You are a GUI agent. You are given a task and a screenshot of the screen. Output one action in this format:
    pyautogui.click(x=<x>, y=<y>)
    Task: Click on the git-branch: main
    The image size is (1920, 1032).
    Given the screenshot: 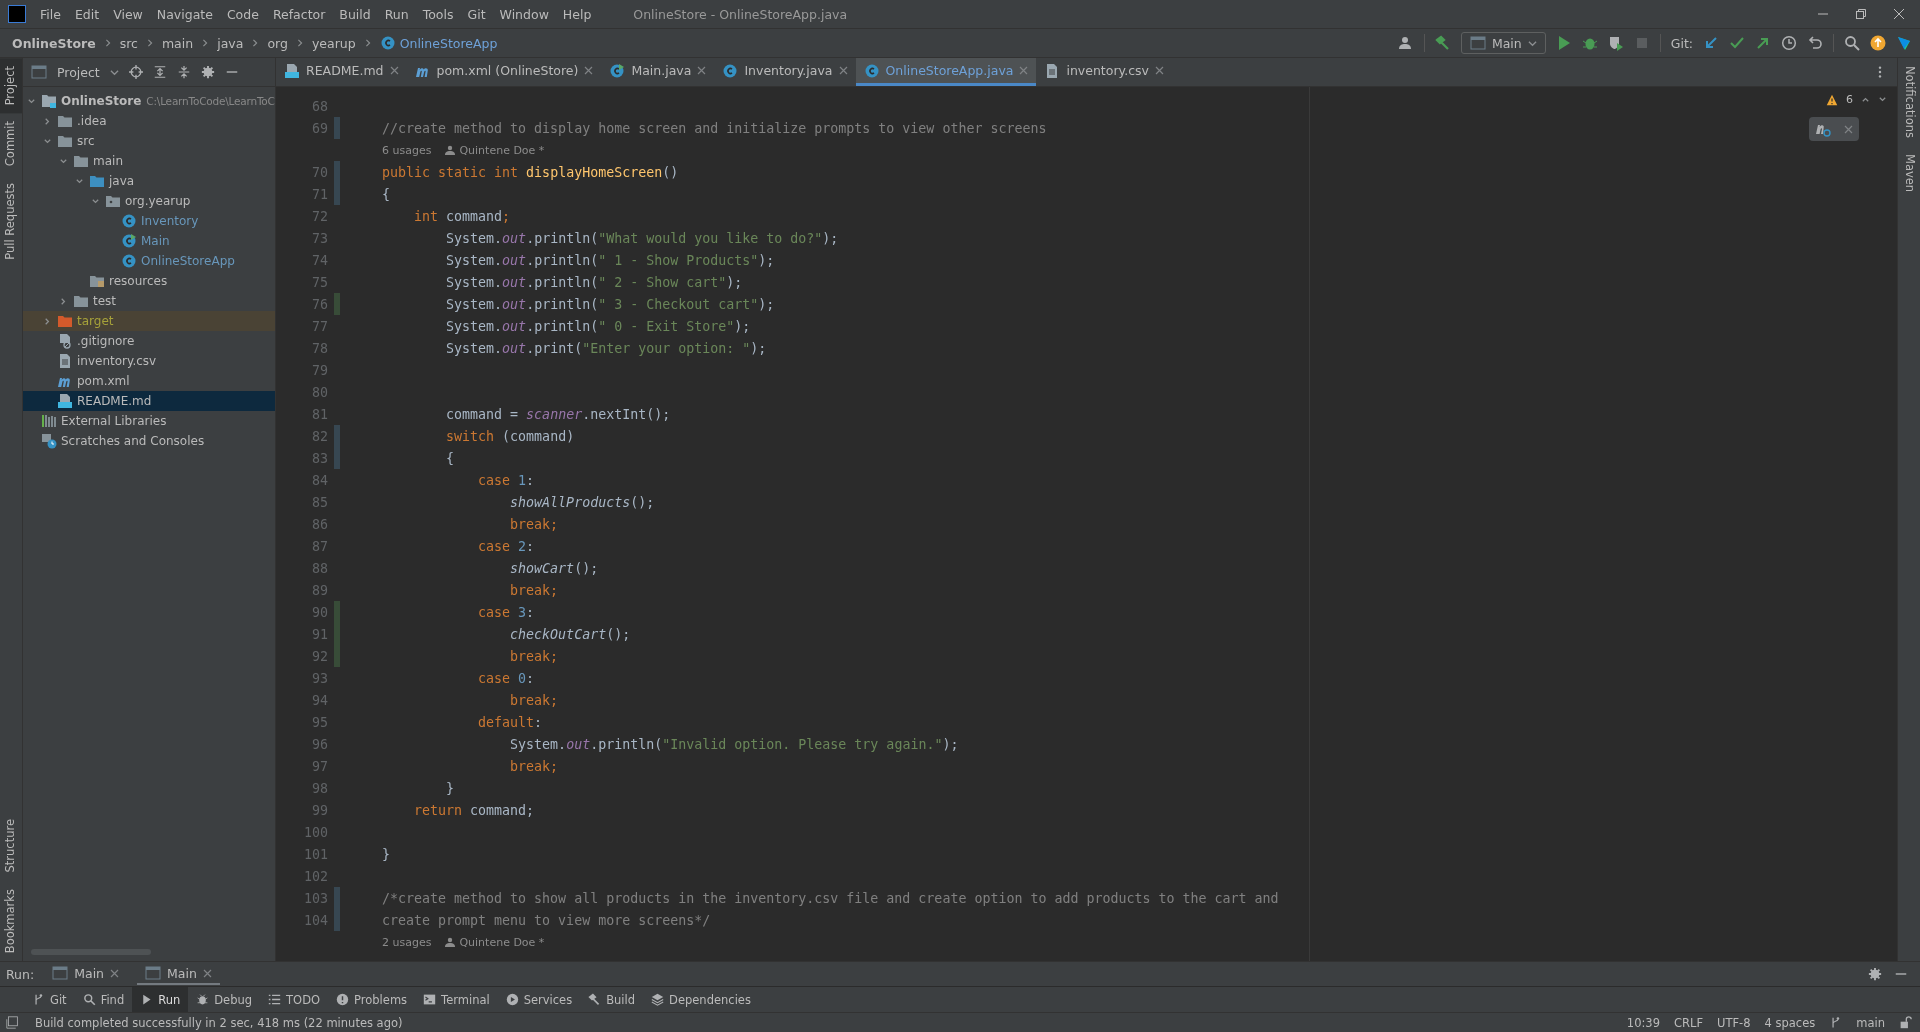 What is the action you would take?
    pyautogui.click(x=1870, y=1022)
    